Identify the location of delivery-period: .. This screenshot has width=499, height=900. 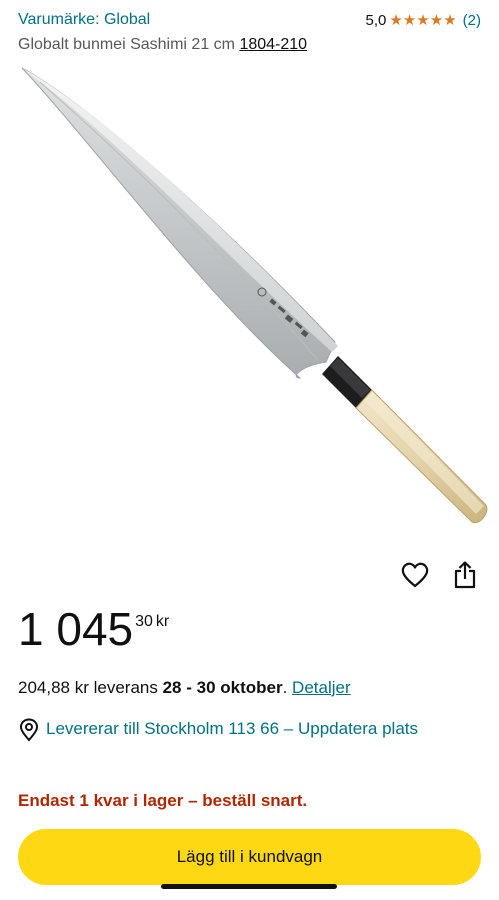
(287, 687).